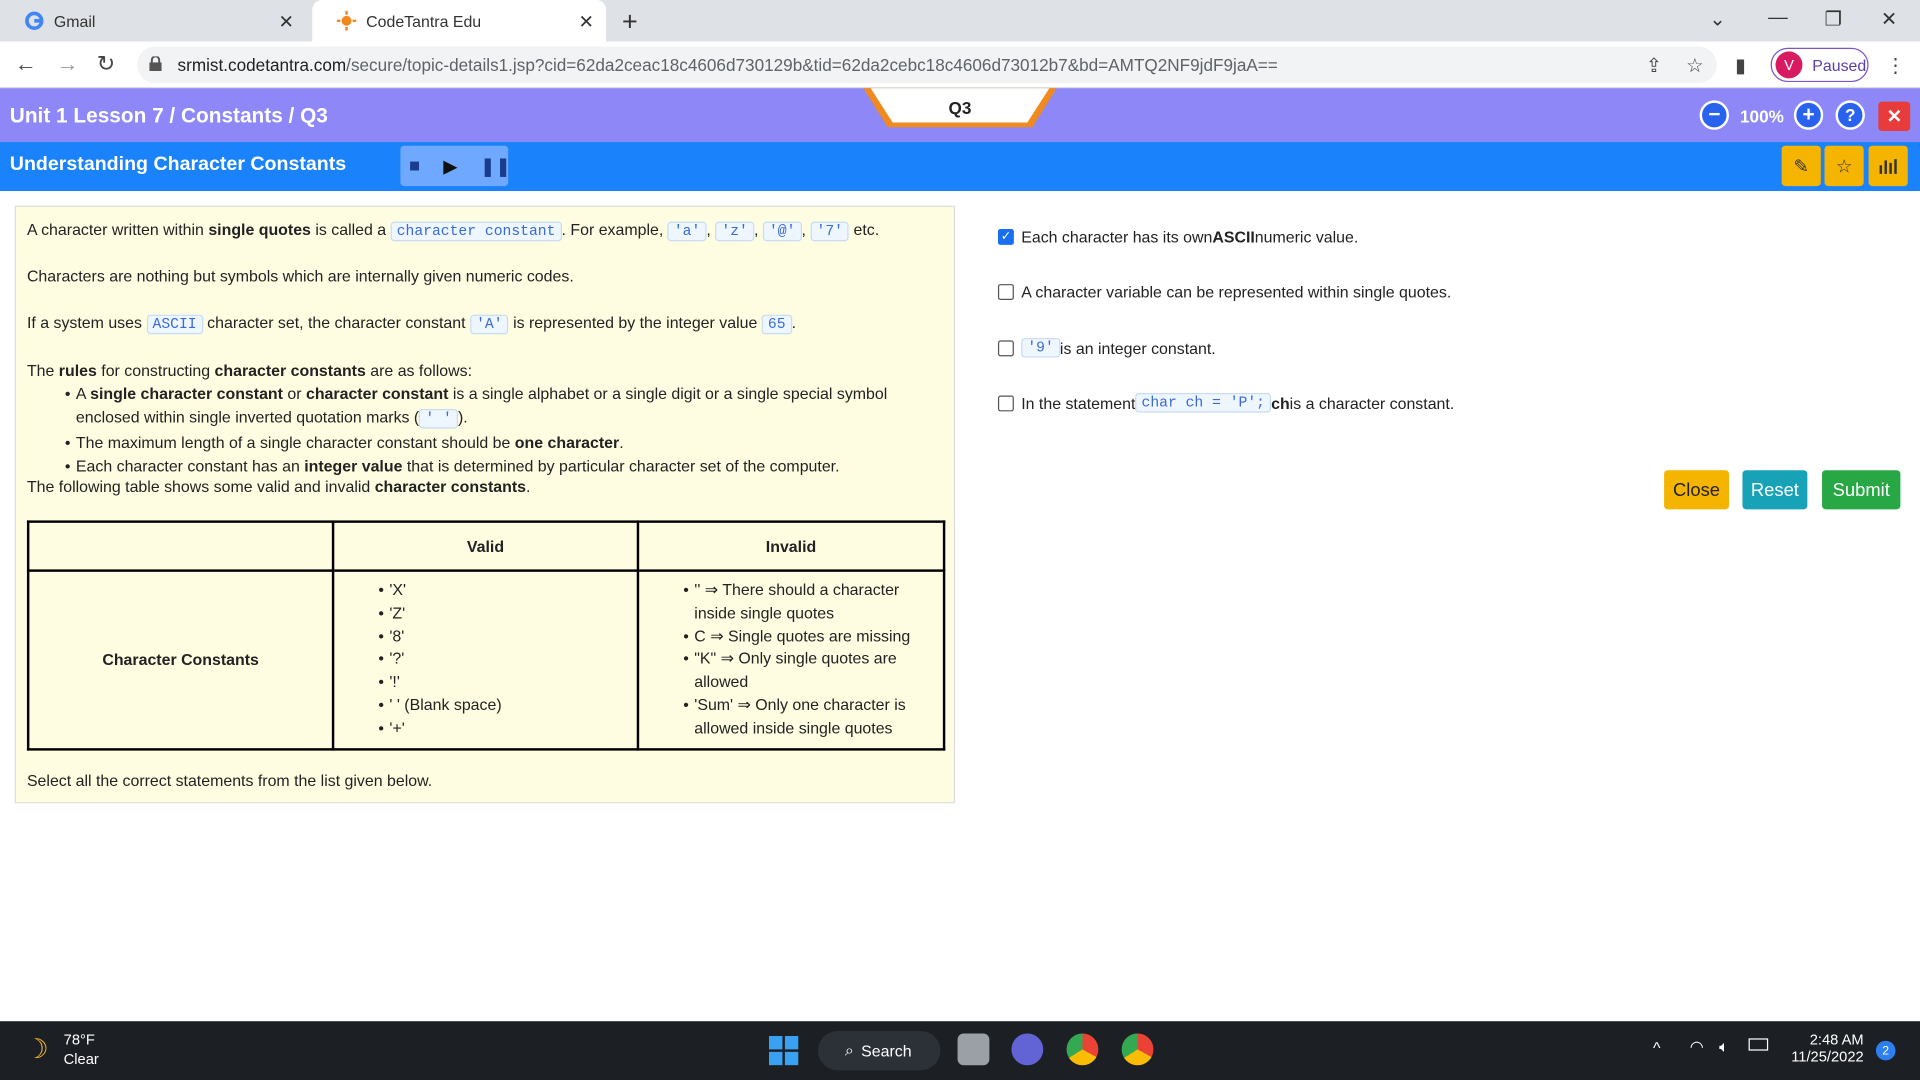 The height and width of the screenshot is (1080, 1920). What do you see at coordinates (1844, 166) in the screenshot?
I see `star-icon: ☆` at bounding box center [1844, 166].